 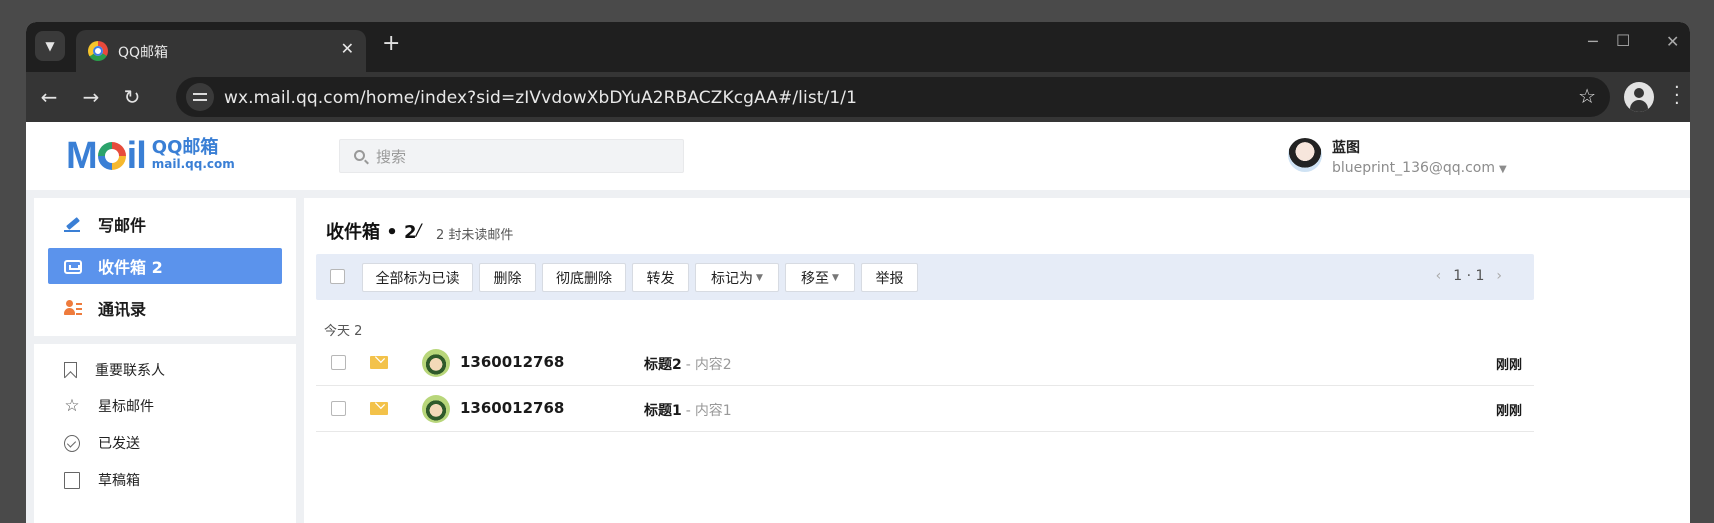 What do you see at coordinates (70, 370) in the screenshot?
I see `bookmark-icon` at bounding box center [70, 370].